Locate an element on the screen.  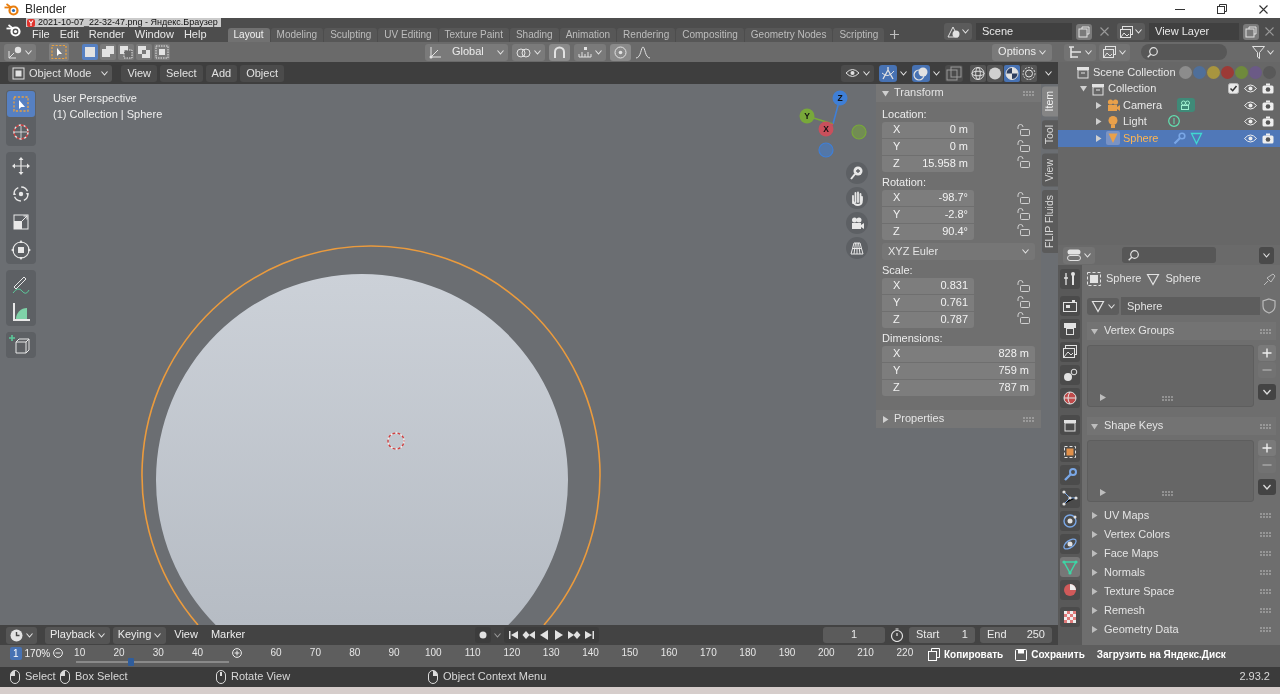
eye-icon is located at coordinates (1250, 105).